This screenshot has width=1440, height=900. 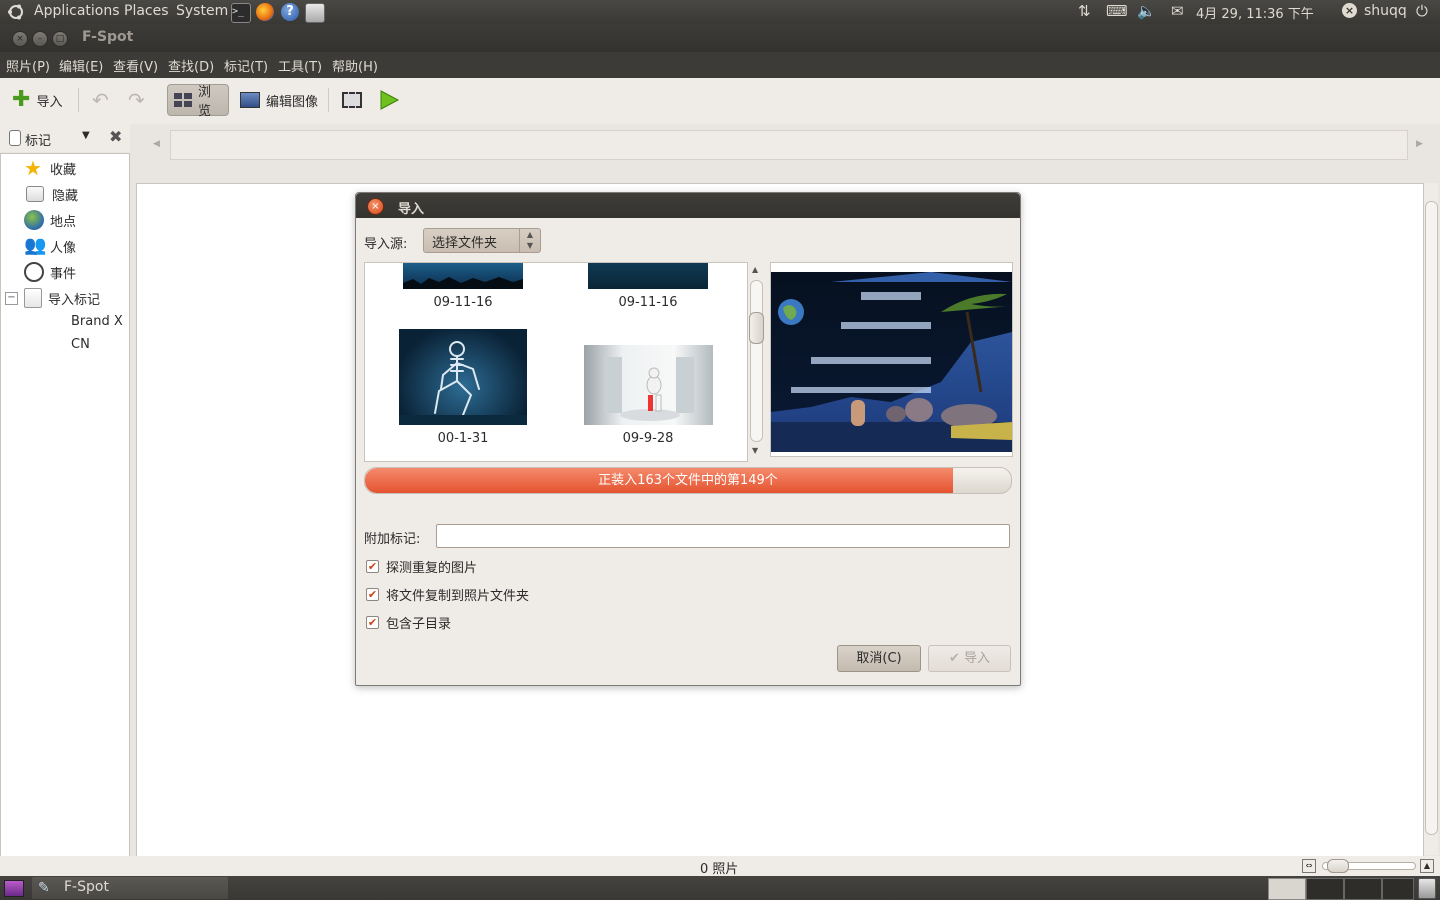 I want to click on zoom-slider, so click(x=1369, y=866).